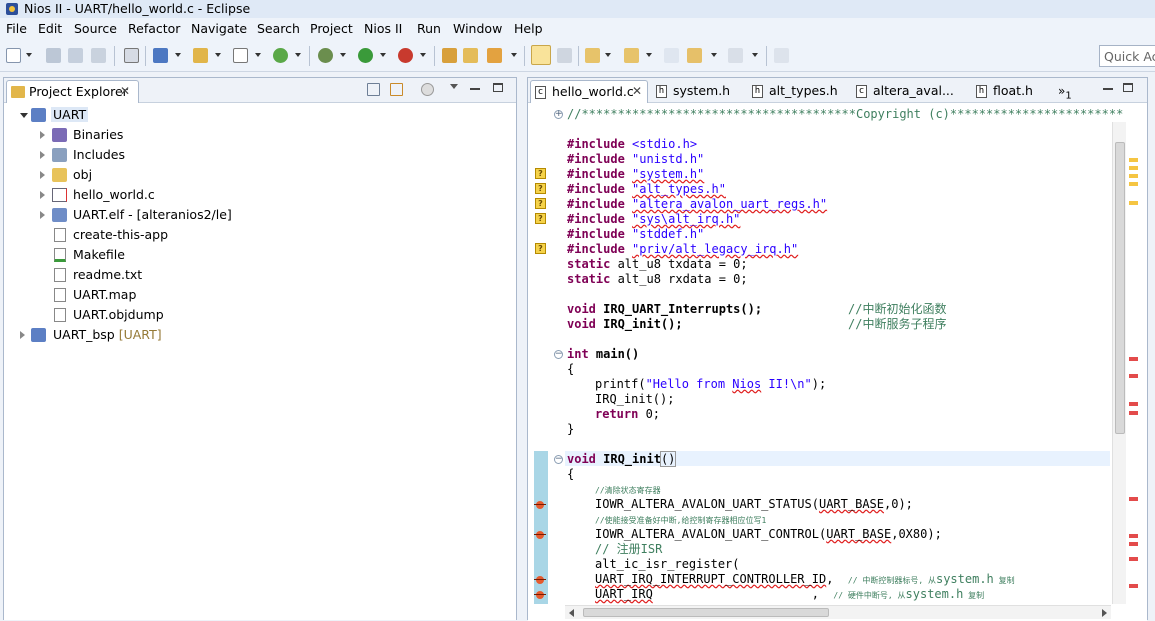 The image size is (1155, 621). I want to click on forward-icon, so click(735, 55).